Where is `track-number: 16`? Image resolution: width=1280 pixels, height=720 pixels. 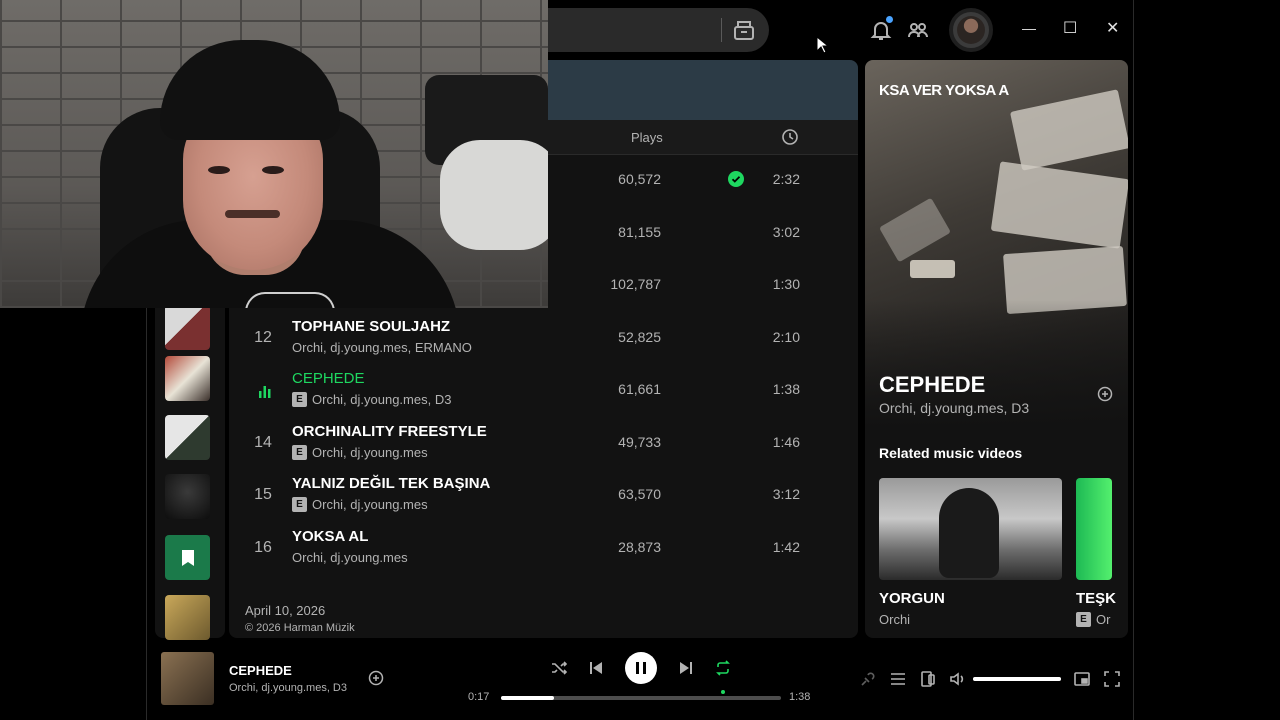 track-number: 16 is located at coordinates (263, 547).